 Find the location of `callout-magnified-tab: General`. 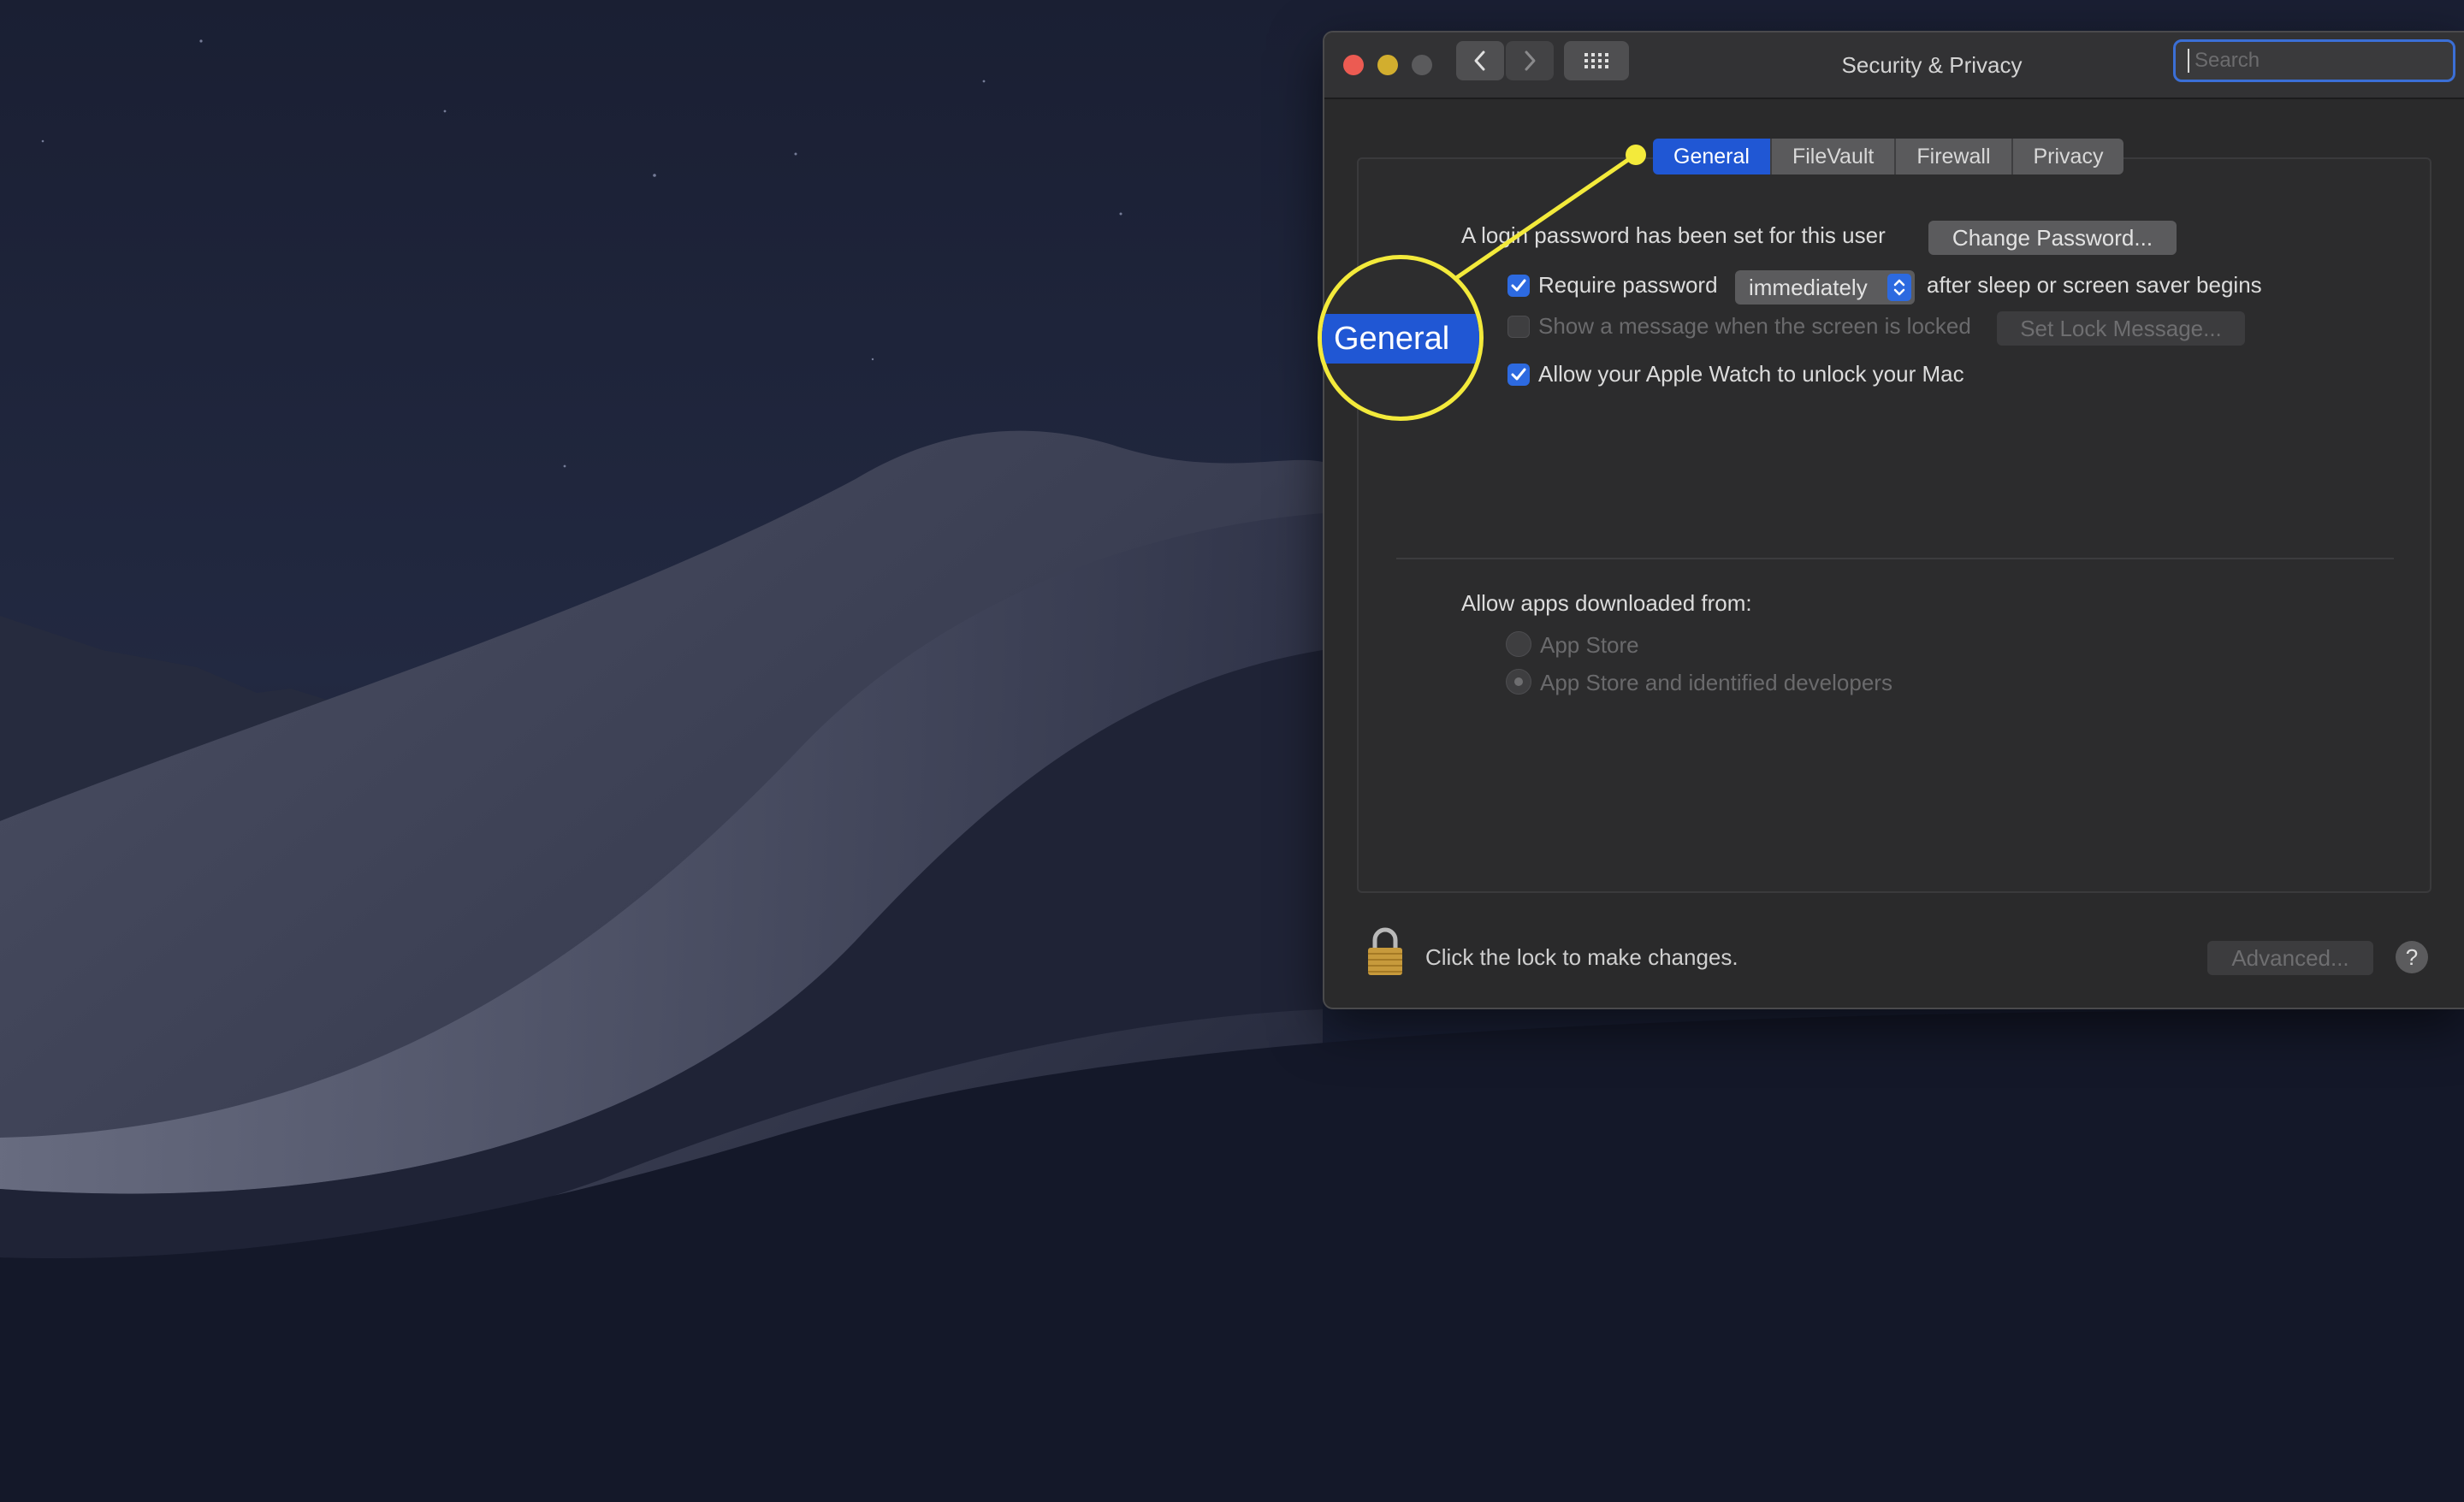

callout-magnified-tab: General is located at coordinates (1400, 339).